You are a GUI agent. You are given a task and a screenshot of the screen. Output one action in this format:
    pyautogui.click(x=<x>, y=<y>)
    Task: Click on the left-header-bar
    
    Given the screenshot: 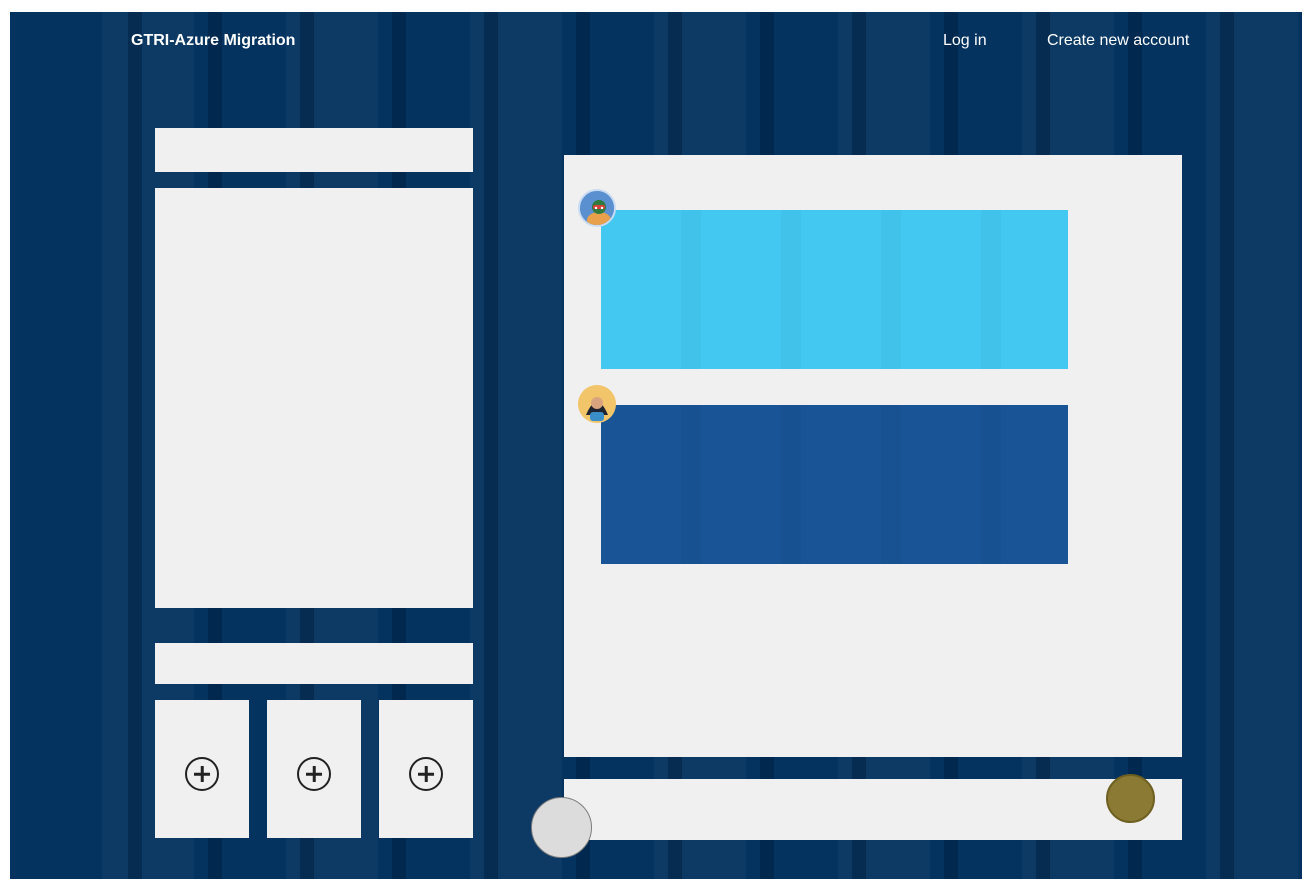 What is the action you would take?
    pyautogui.click(x=314, y=150)
    